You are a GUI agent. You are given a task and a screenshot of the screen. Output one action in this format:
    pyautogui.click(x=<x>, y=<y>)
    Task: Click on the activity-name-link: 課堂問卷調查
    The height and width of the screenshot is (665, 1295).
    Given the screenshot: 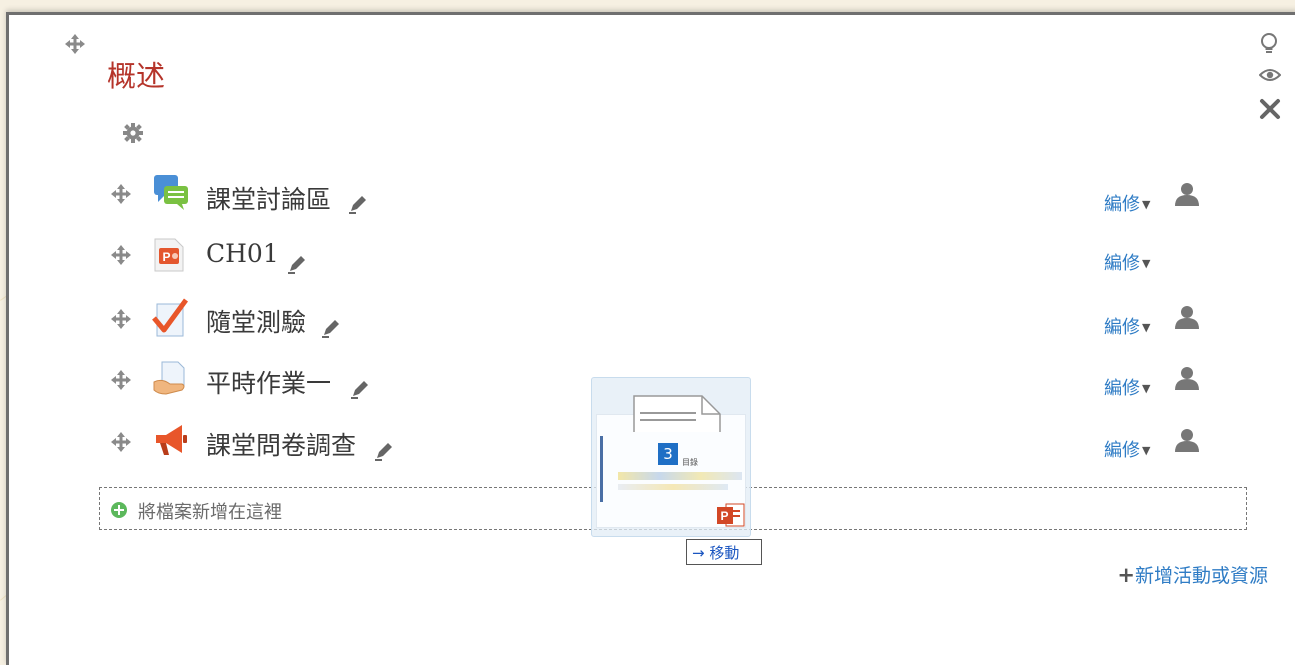 What is the action you would take?
    pyautogui.click(x=281, y=444)
    